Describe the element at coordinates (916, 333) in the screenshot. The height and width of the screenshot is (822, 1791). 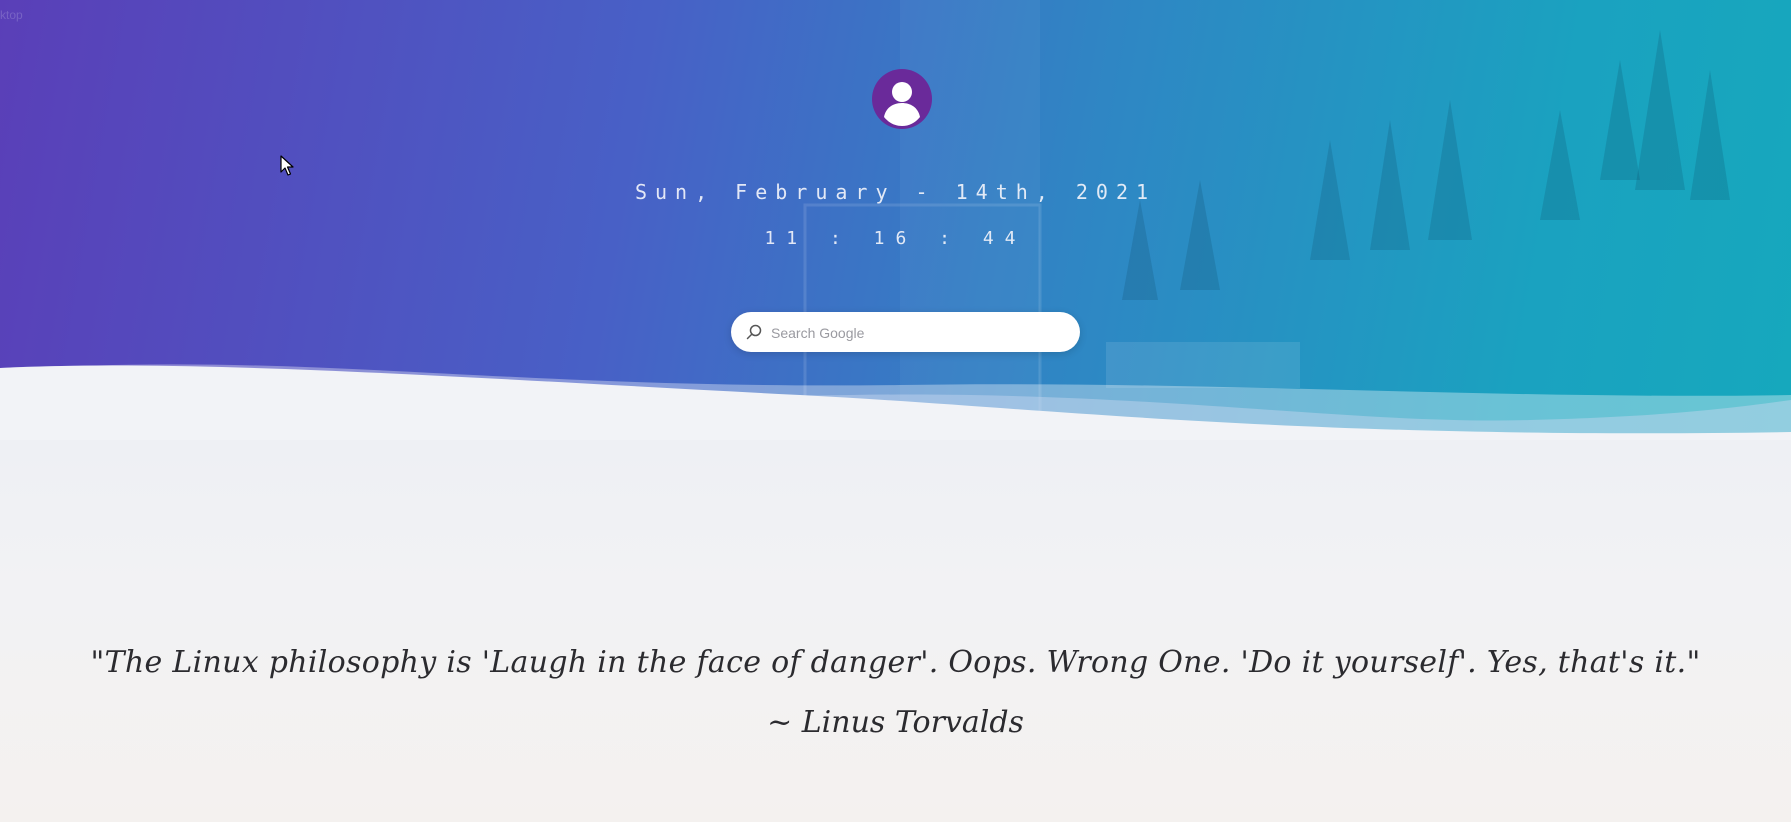
I see `search-input` at that location.